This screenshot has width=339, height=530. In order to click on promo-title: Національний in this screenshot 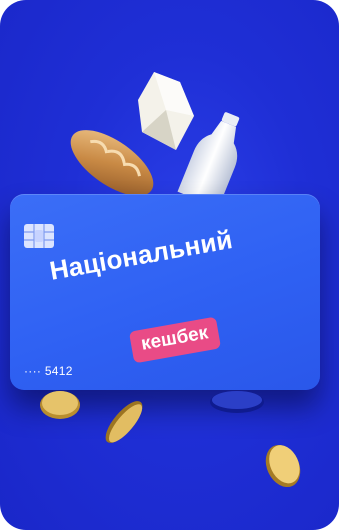, I will do `click(141, 255)`.